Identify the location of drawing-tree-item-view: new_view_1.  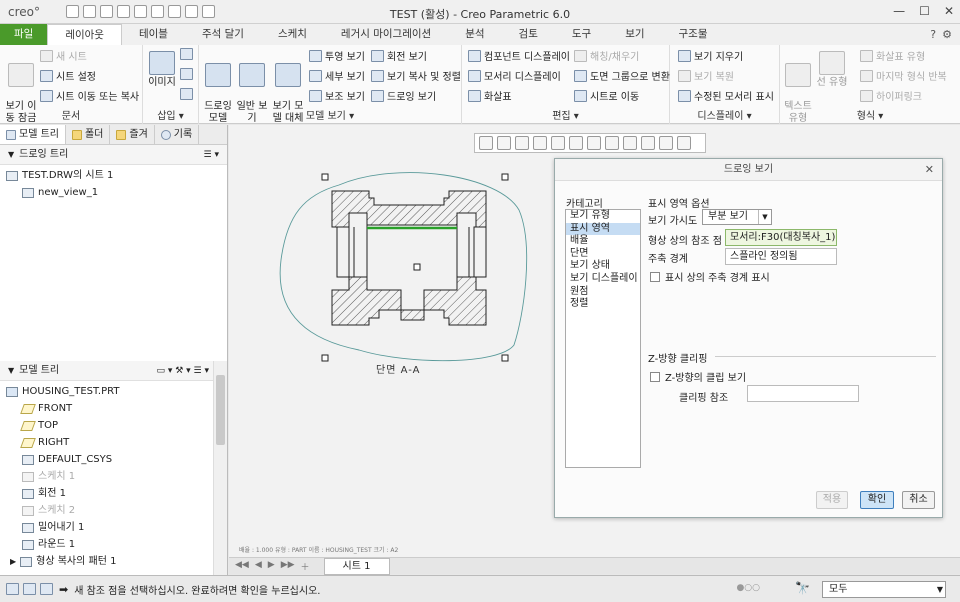
(116, 192).